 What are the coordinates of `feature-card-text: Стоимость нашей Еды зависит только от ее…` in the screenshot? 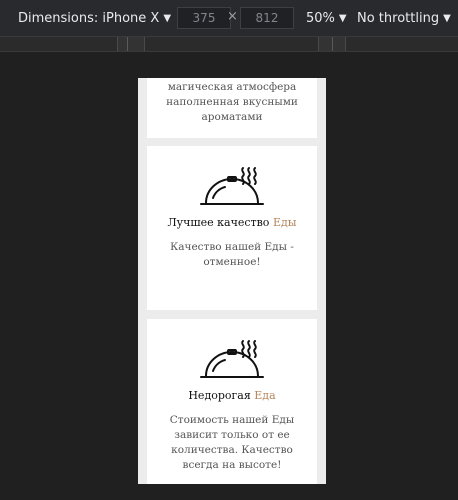 It's located at (232, 442).